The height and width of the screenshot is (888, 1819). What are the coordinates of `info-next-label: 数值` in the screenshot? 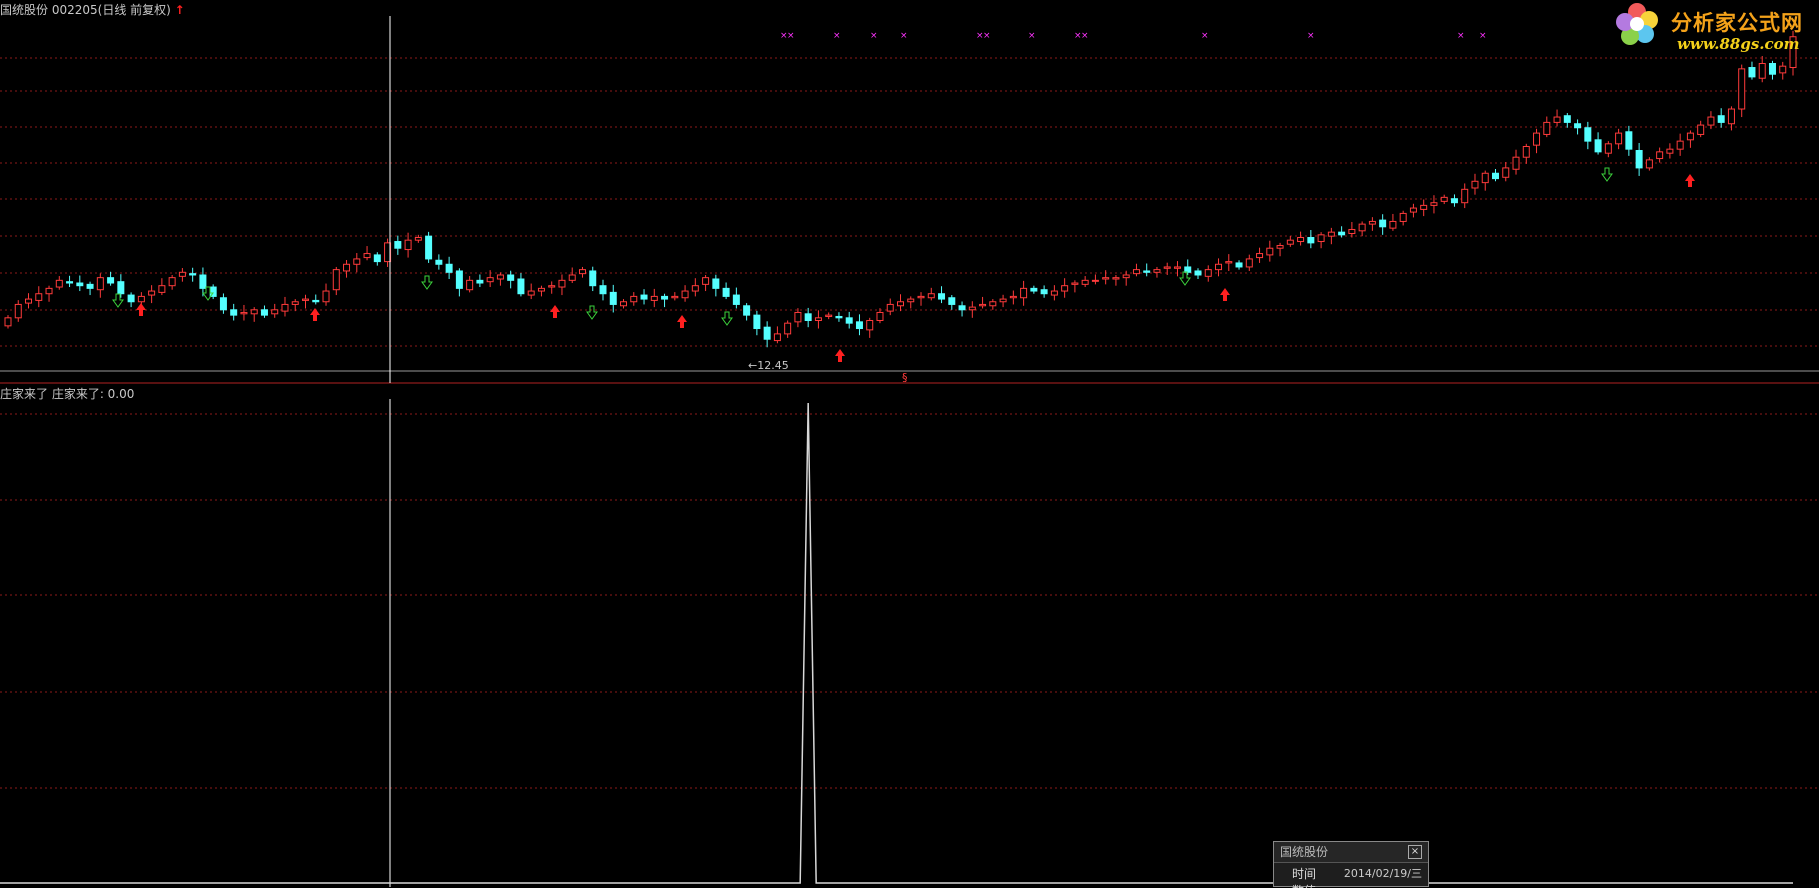 It's located at (1304, 886).